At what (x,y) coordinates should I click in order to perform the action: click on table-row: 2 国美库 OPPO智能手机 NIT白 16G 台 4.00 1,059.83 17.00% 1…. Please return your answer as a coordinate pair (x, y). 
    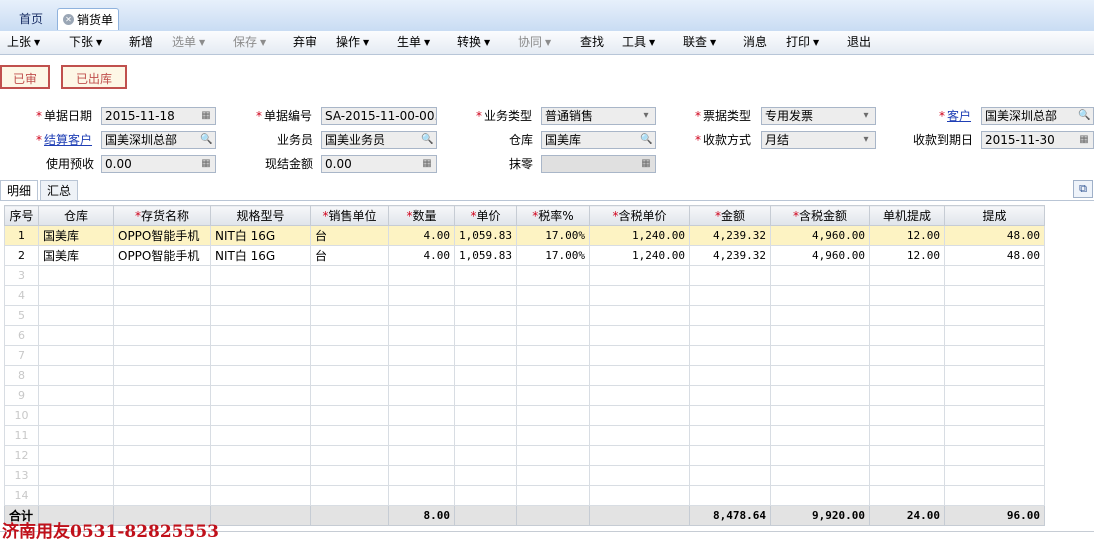
    Looking at the image, I should click on (524, 255).